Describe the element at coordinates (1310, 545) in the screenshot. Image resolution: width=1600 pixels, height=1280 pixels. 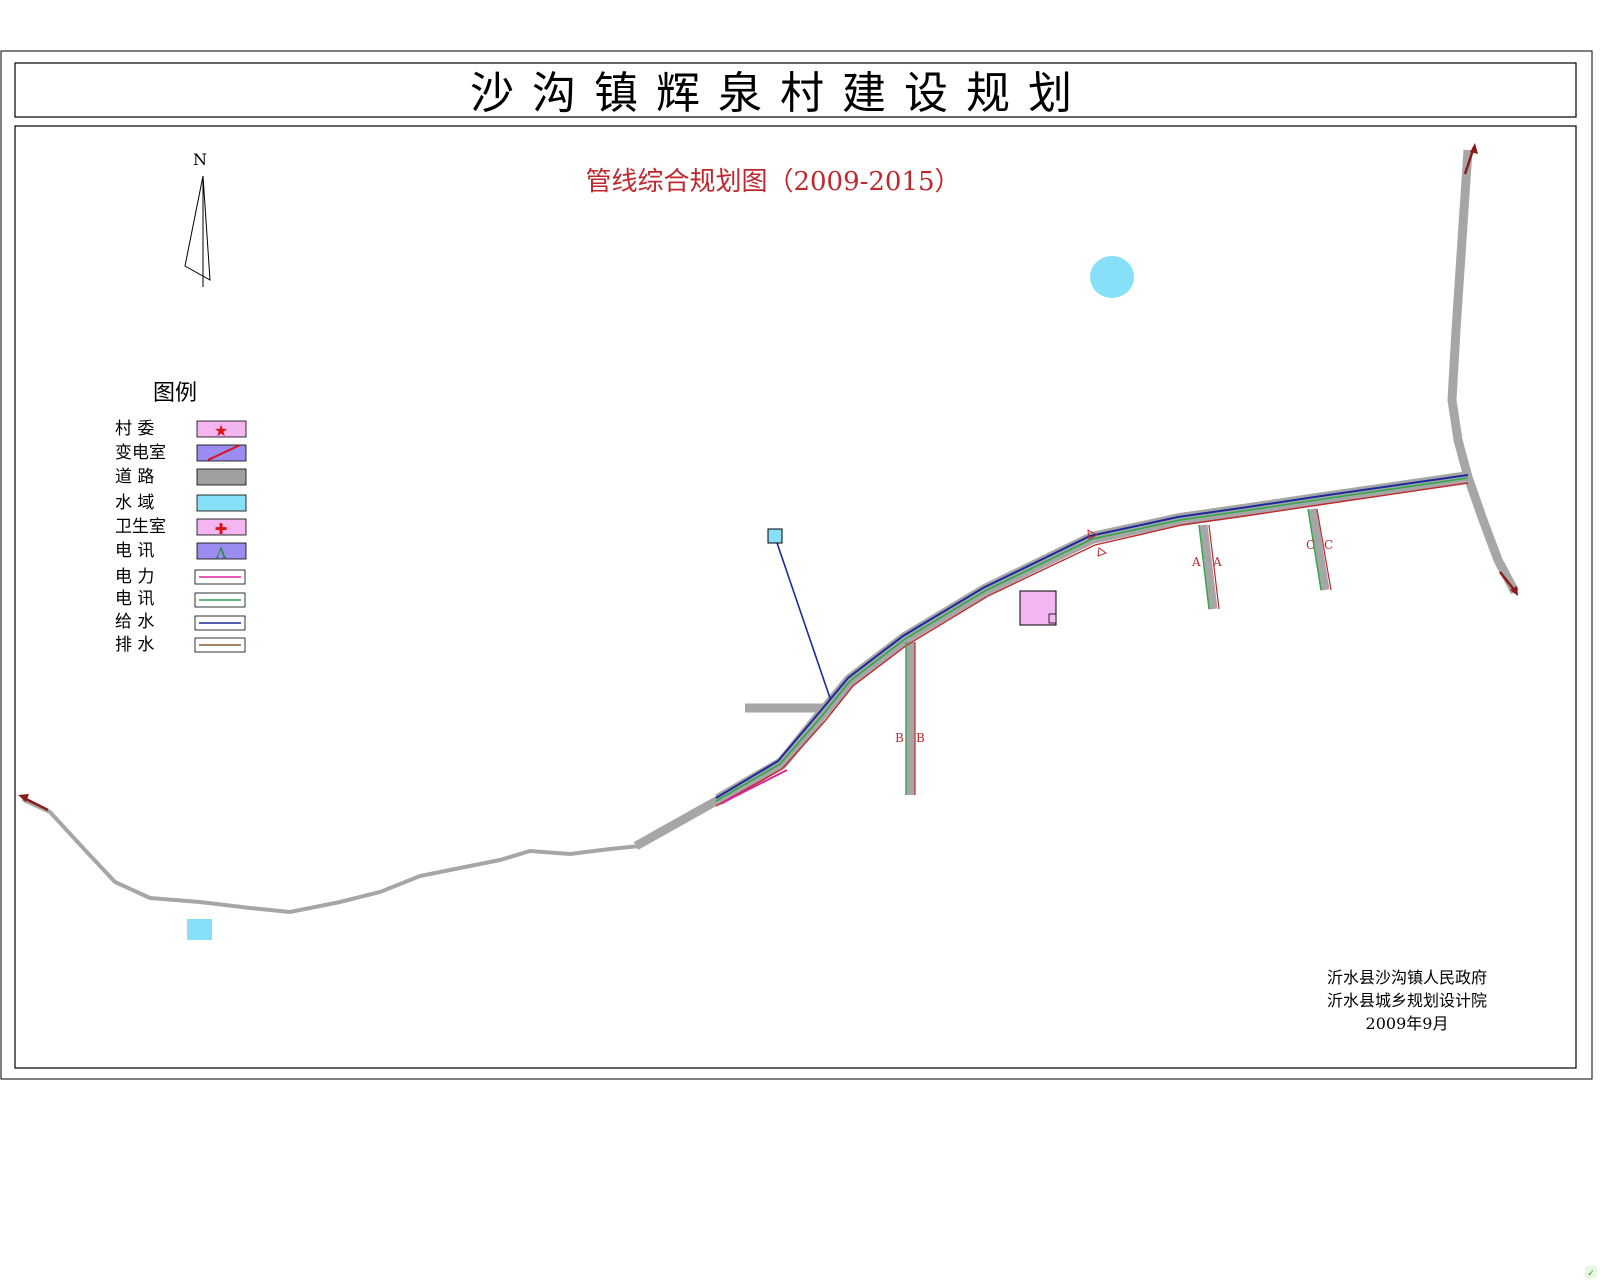
I see `section-mark-c1: C` at that location.